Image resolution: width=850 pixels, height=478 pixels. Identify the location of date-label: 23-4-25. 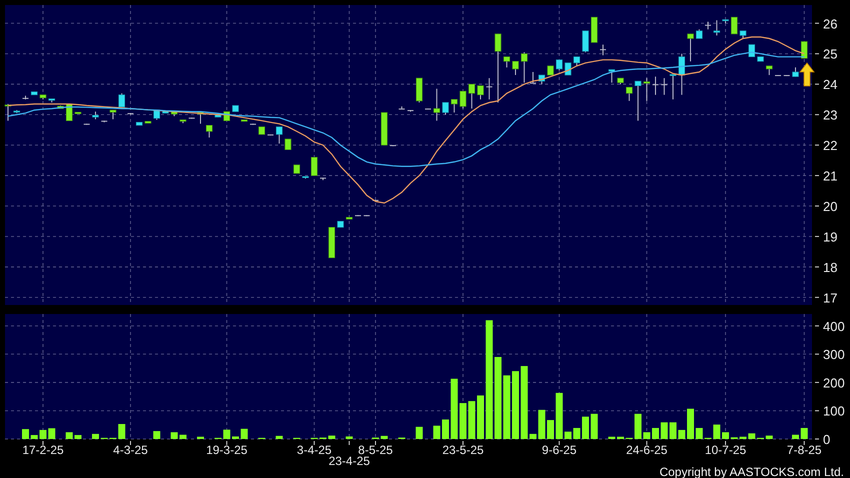
(349, 460).